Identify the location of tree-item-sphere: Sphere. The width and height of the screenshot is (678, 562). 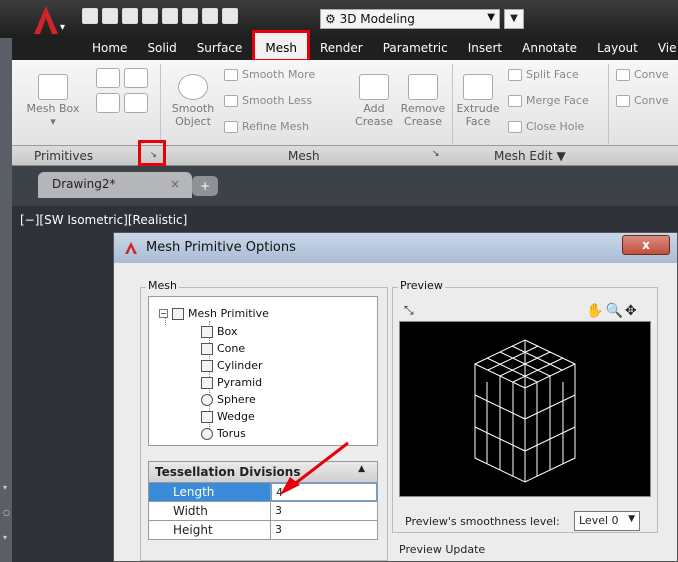
(228, 399).